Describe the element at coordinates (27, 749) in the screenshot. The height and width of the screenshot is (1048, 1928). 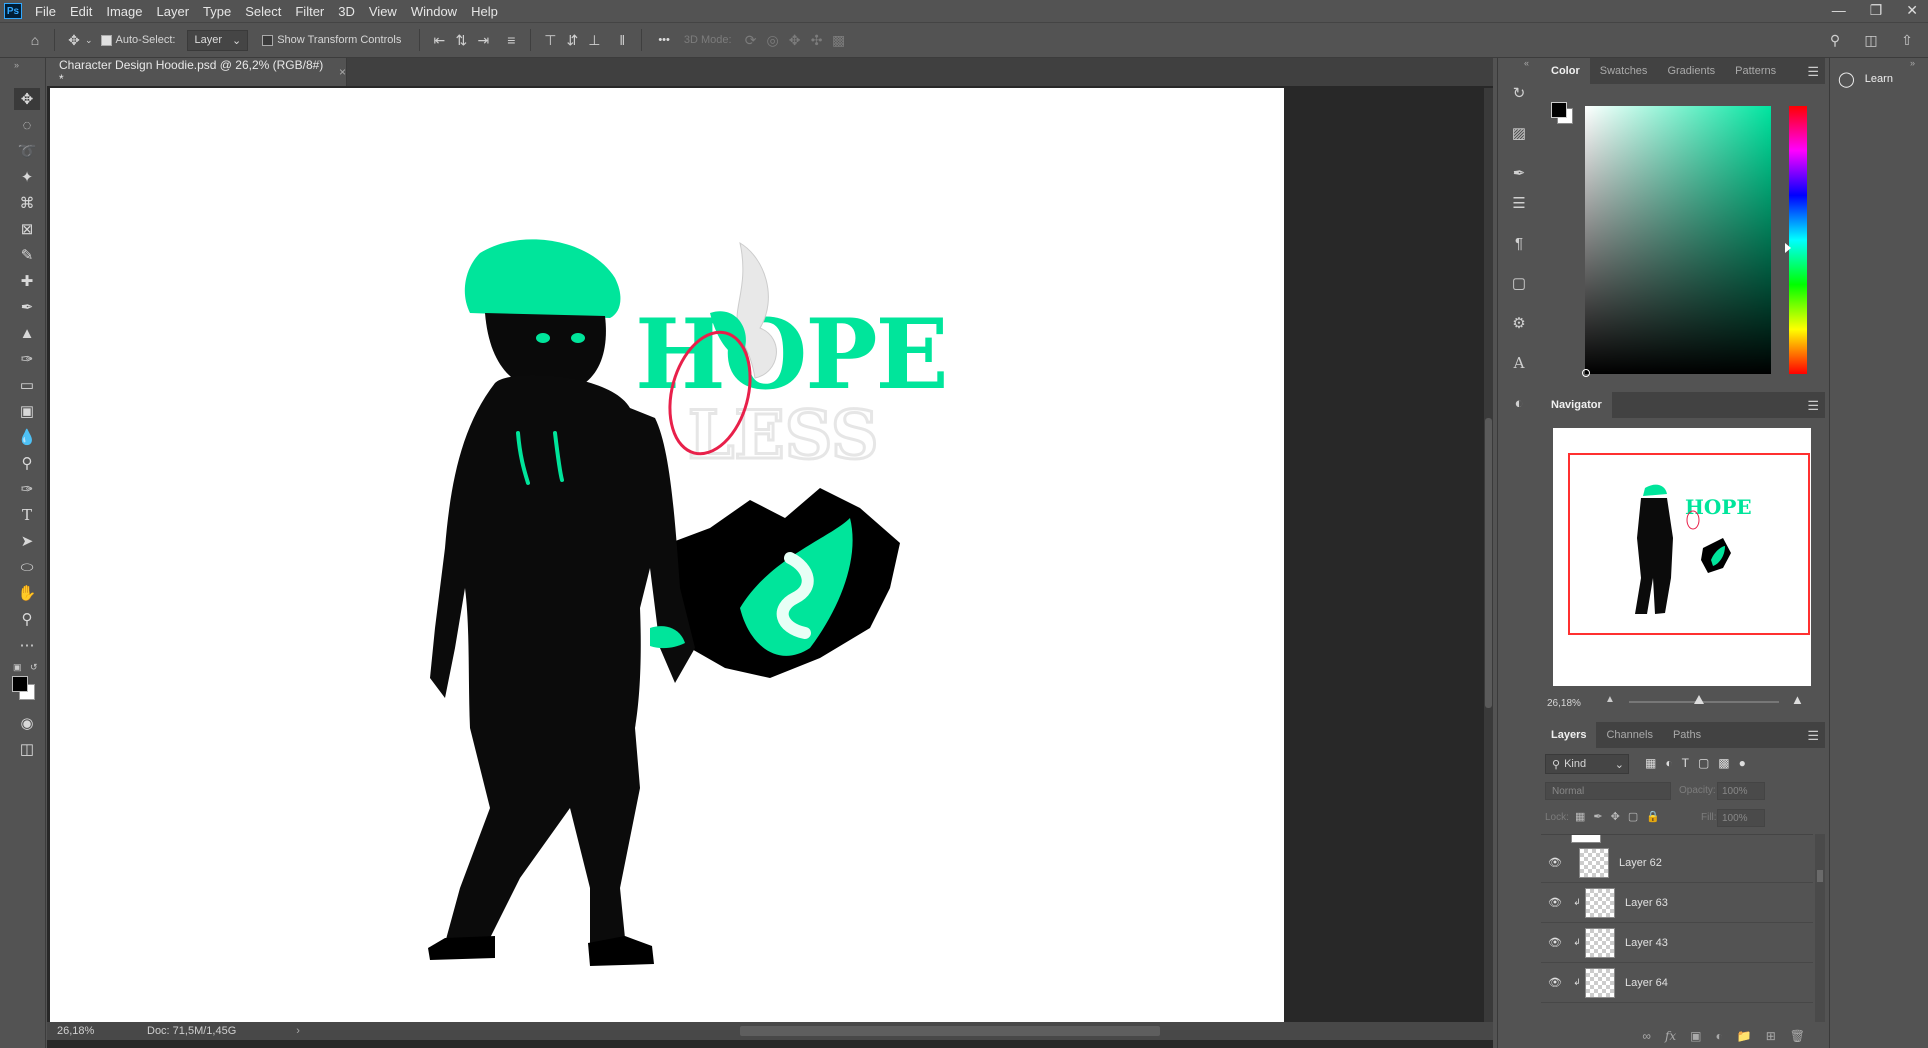
I see `screen-mode-icon: ◫` at that location.